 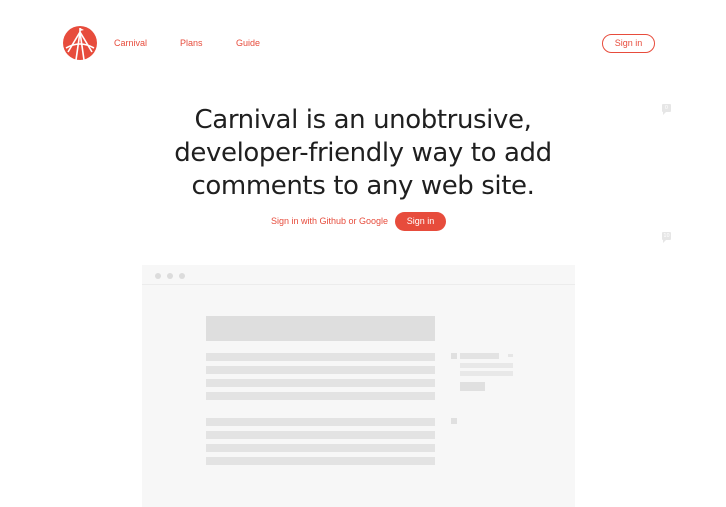 What do you see at coordinates (628, 43) in the screenshot?
I see `header-sign-in-button: Sign in` at bounding box center [628, 43].